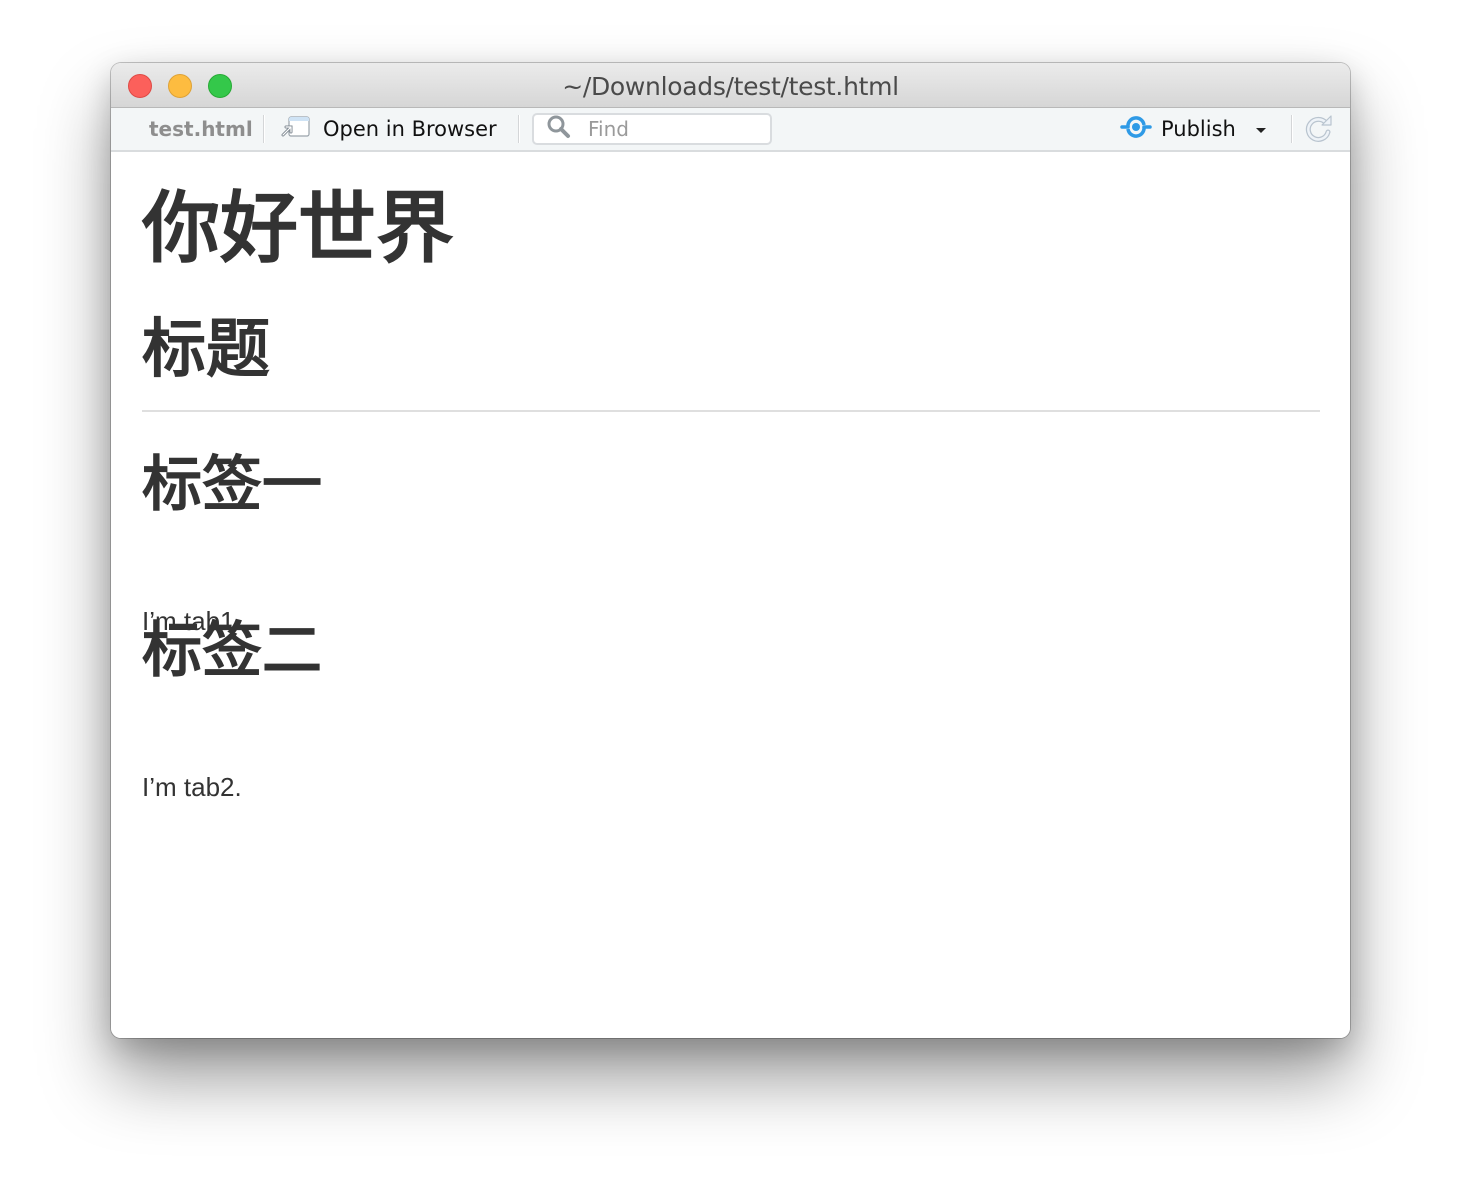 The width and height of the screenshot is (1462, 1198). I want to click on publish-label: Publish, so click(1198, 129).